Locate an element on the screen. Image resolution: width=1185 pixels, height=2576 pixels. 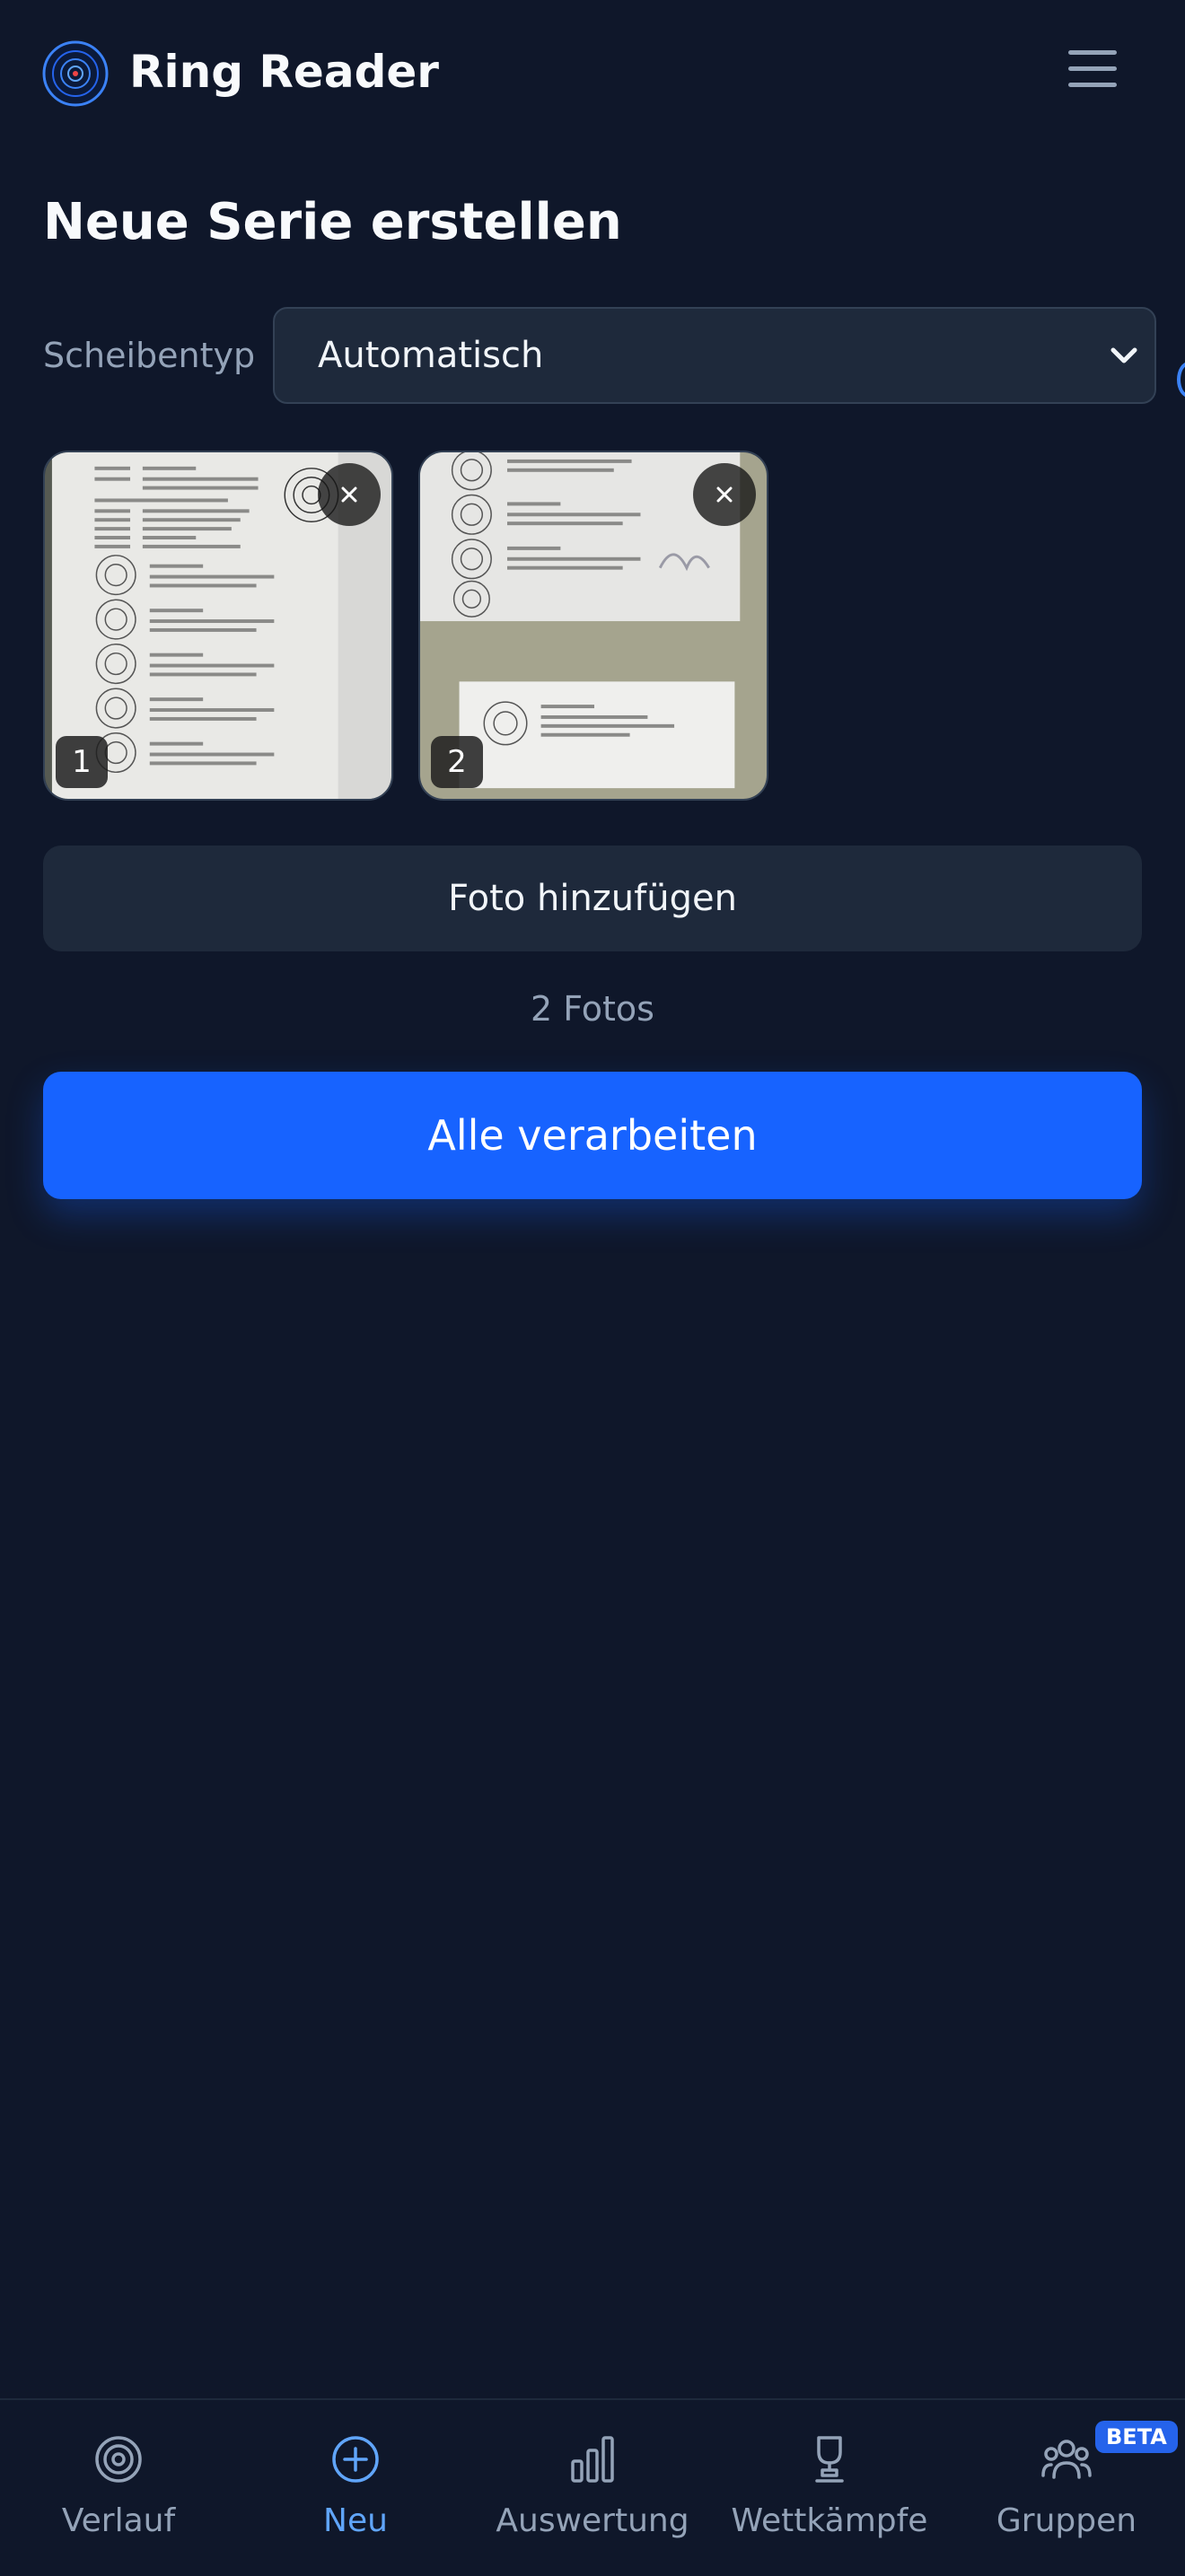
disc-type-value: Automatisch is located at coordinates (431, 355).